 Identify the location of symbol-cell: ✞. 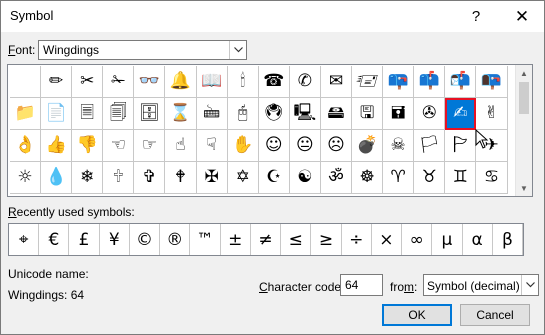
(150, 178).